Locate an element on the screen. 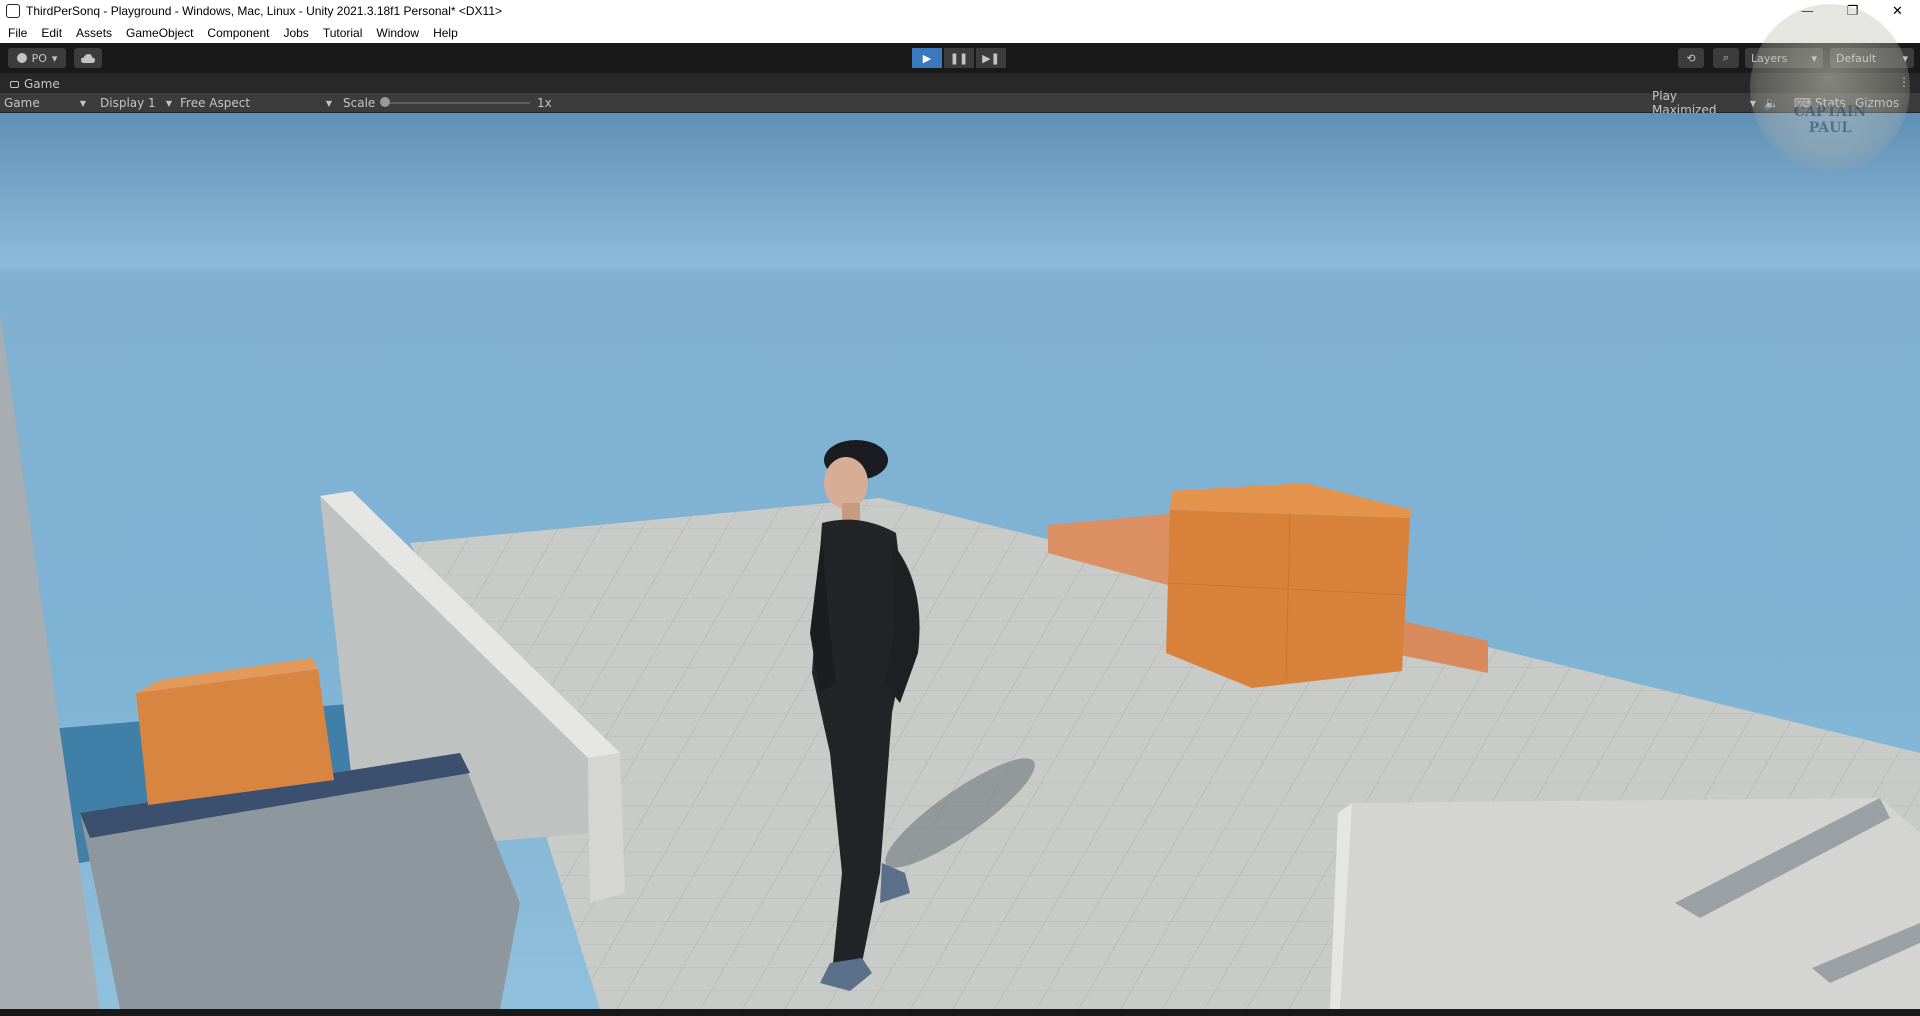 This screenshot has height=1016, width=1920. menu-tutorial: Tutorial is located at coordinates (342, 33).